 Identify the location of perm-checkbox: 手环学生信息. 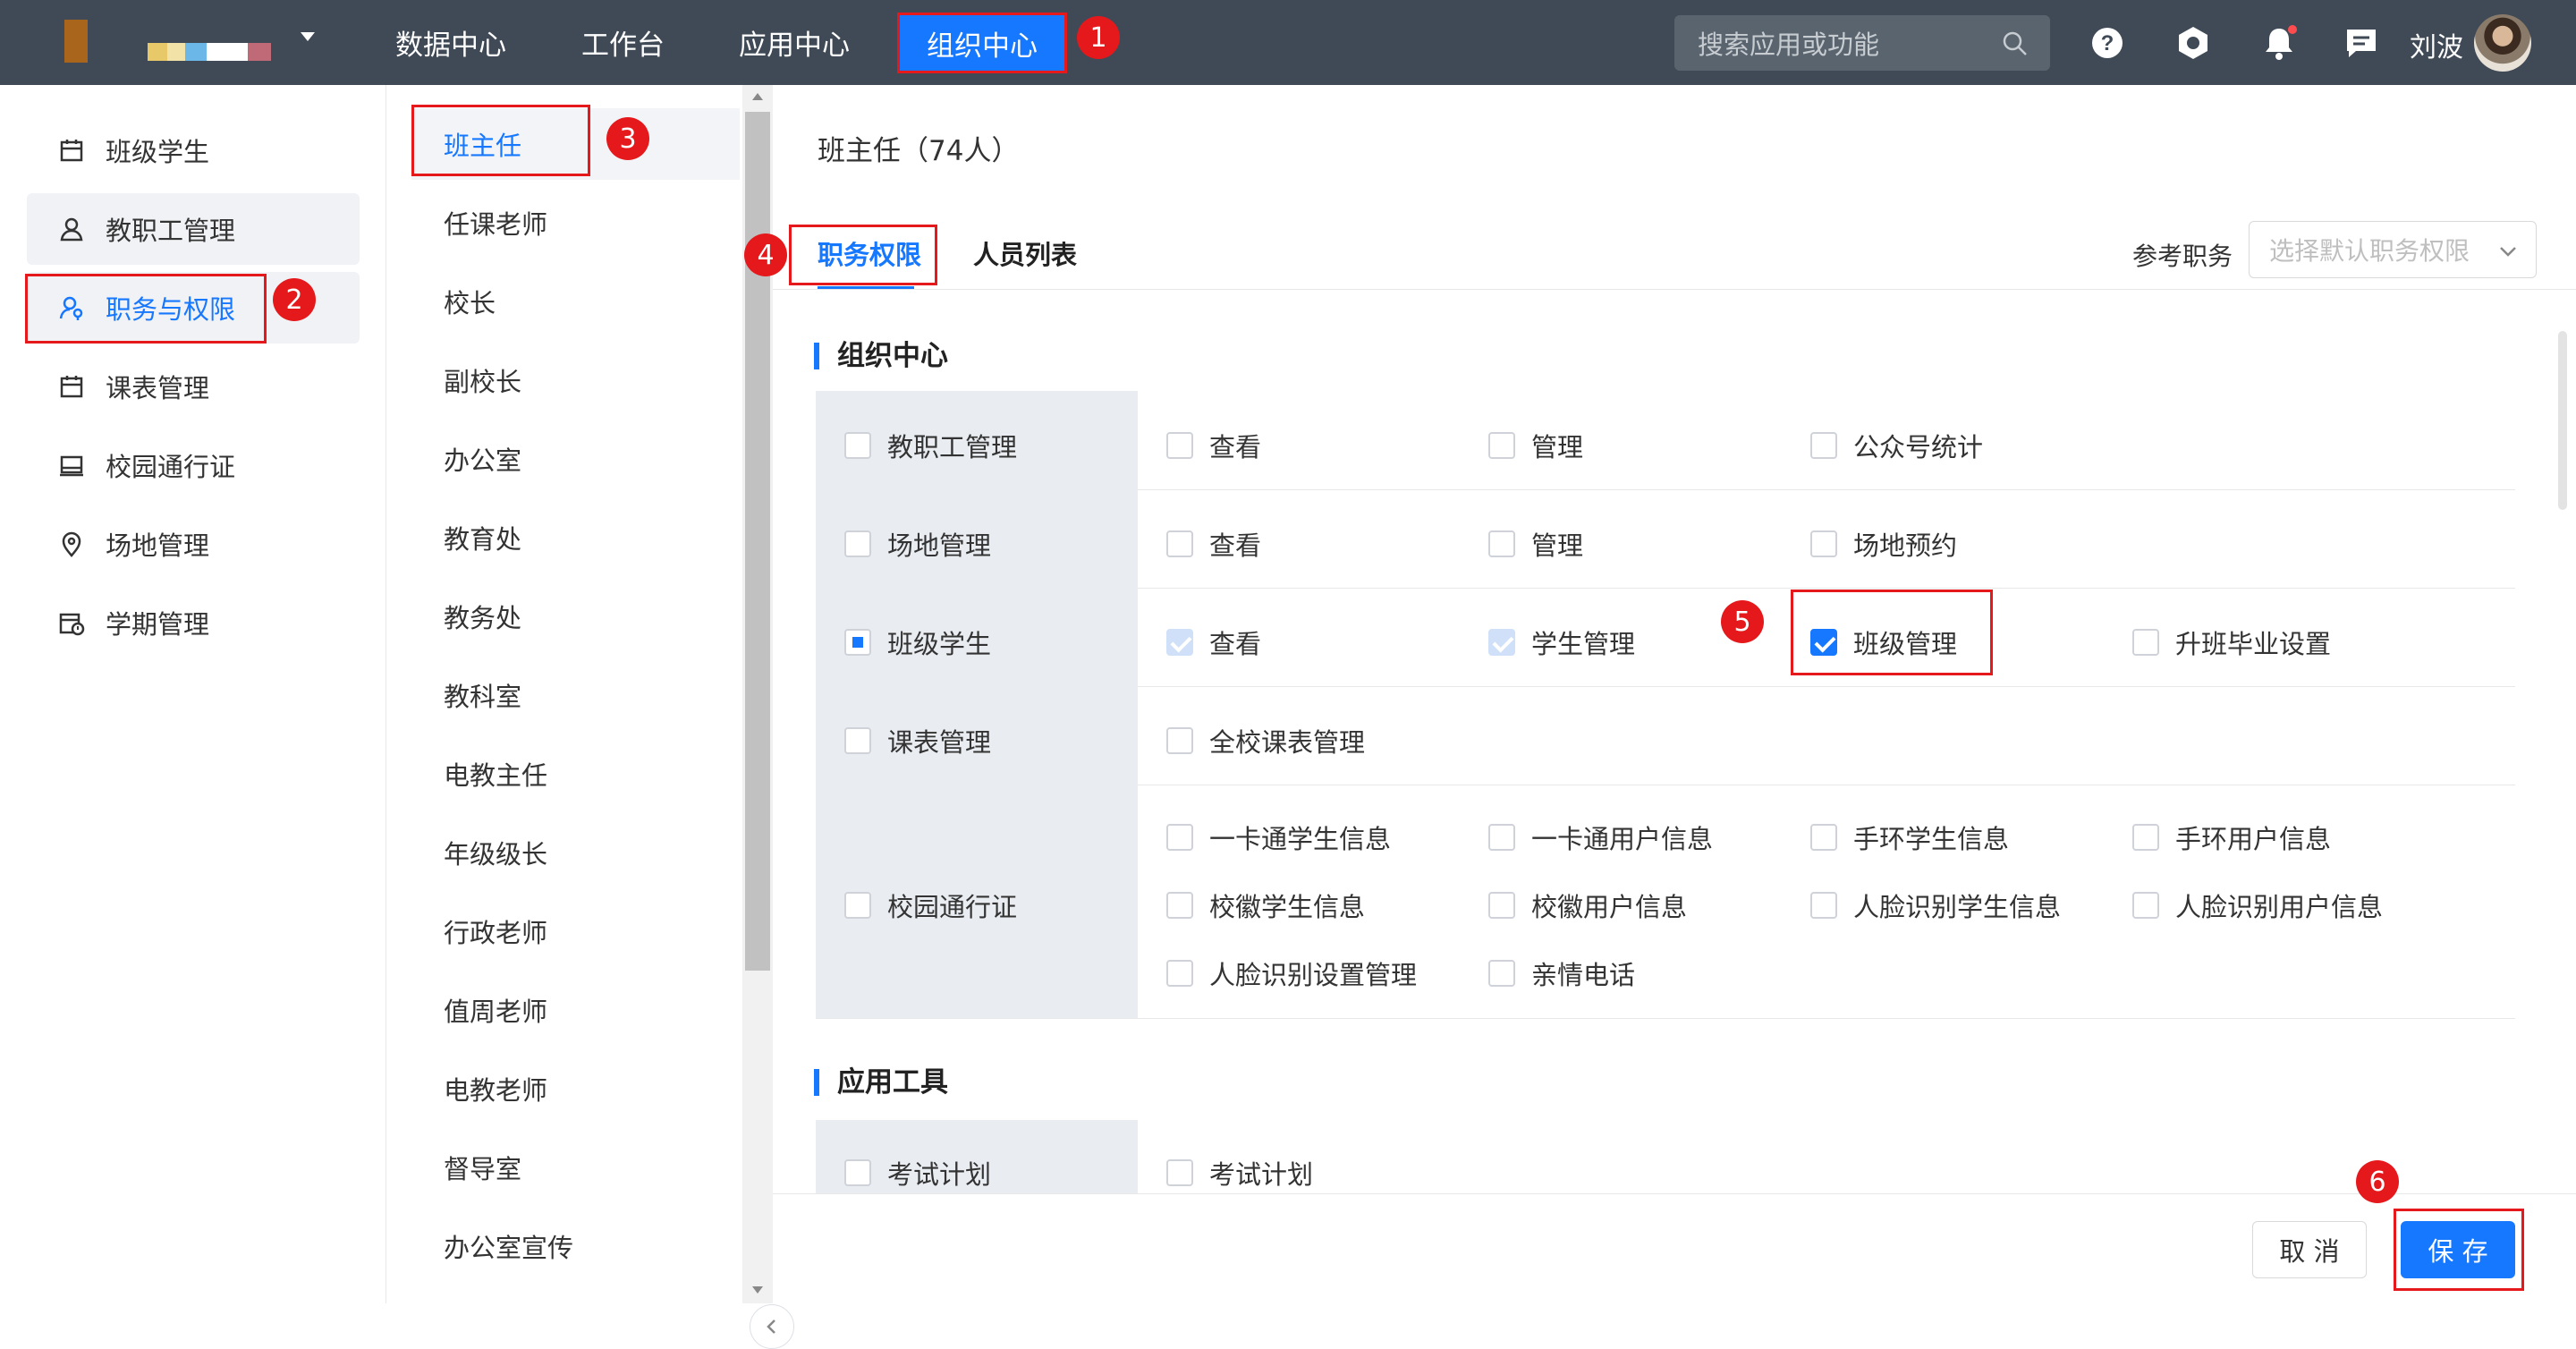
(1909, 837).